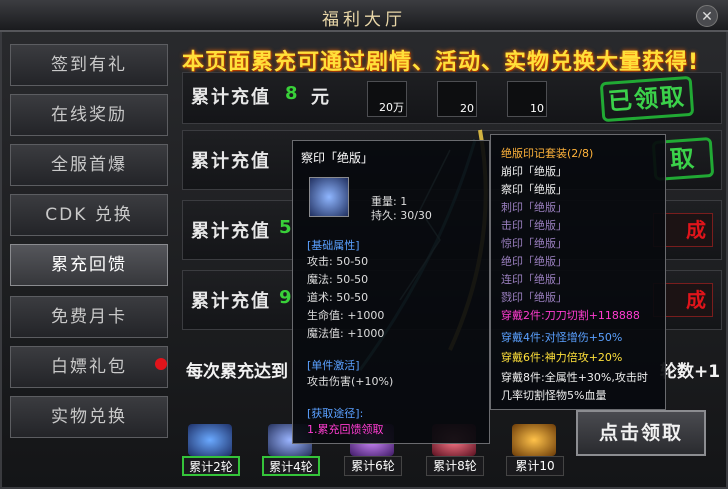 Image resolution: width=728 pixels, height=489 pixels. I want to click on row-amount: 9, so click(285, 297).